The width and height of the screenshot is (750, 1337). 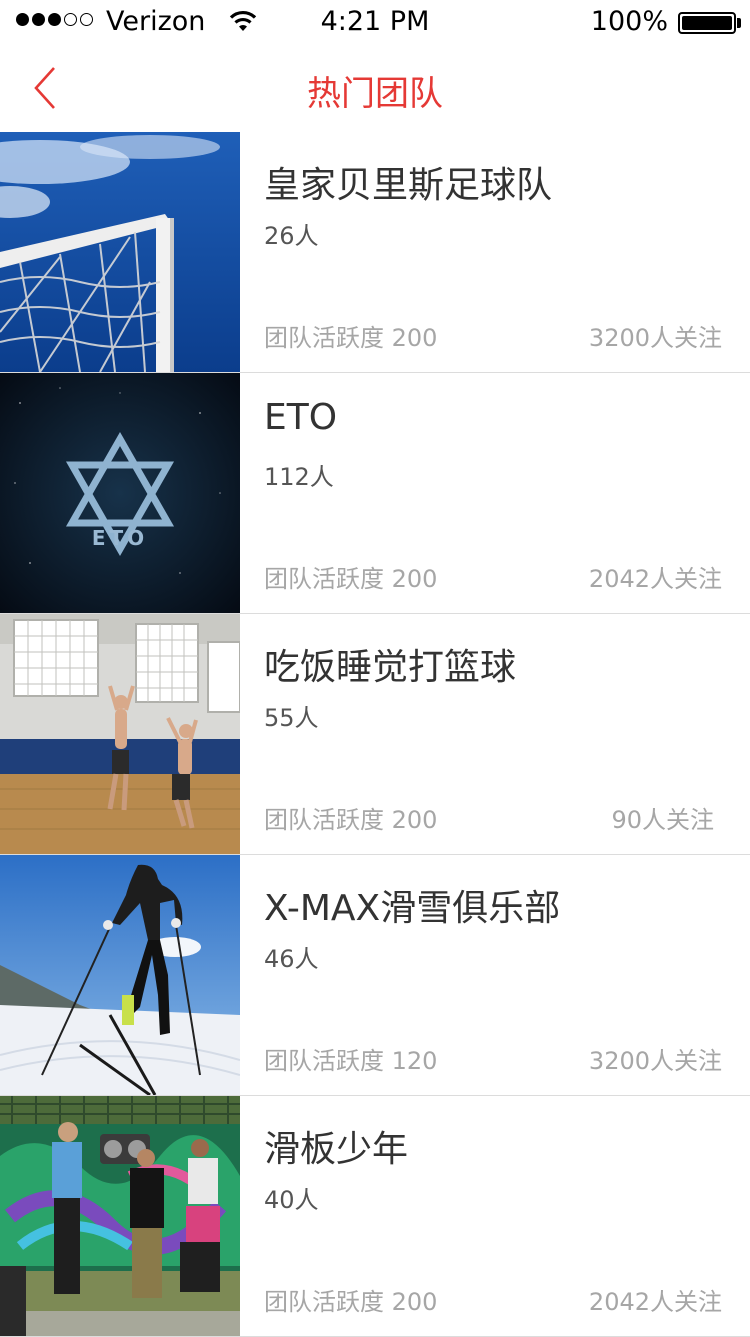 What do you see at coordinates (408, 185) in the screenshot?
I see `team-name: 皇家贝里斯足球队` at bounding box center [408, 185].